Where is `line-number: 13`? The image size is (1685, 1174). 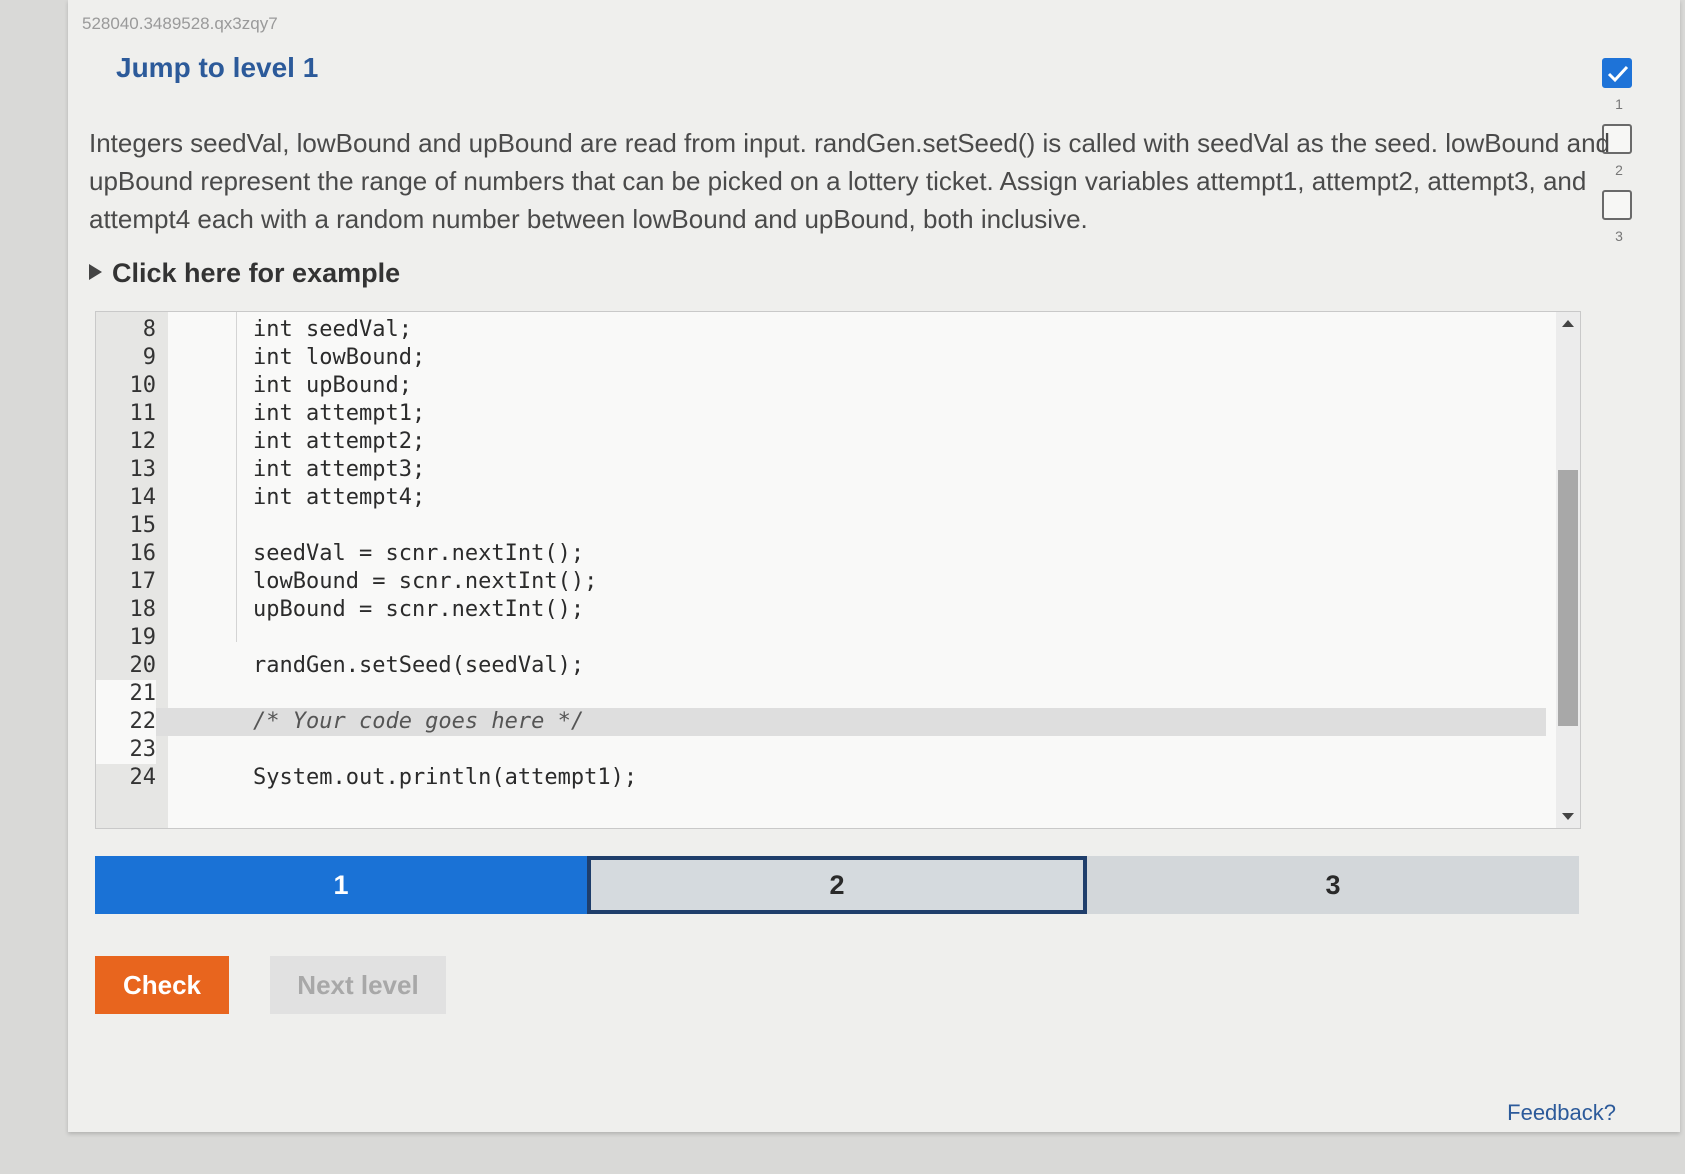 line-number: 13 is located at coordinates (143, 469).